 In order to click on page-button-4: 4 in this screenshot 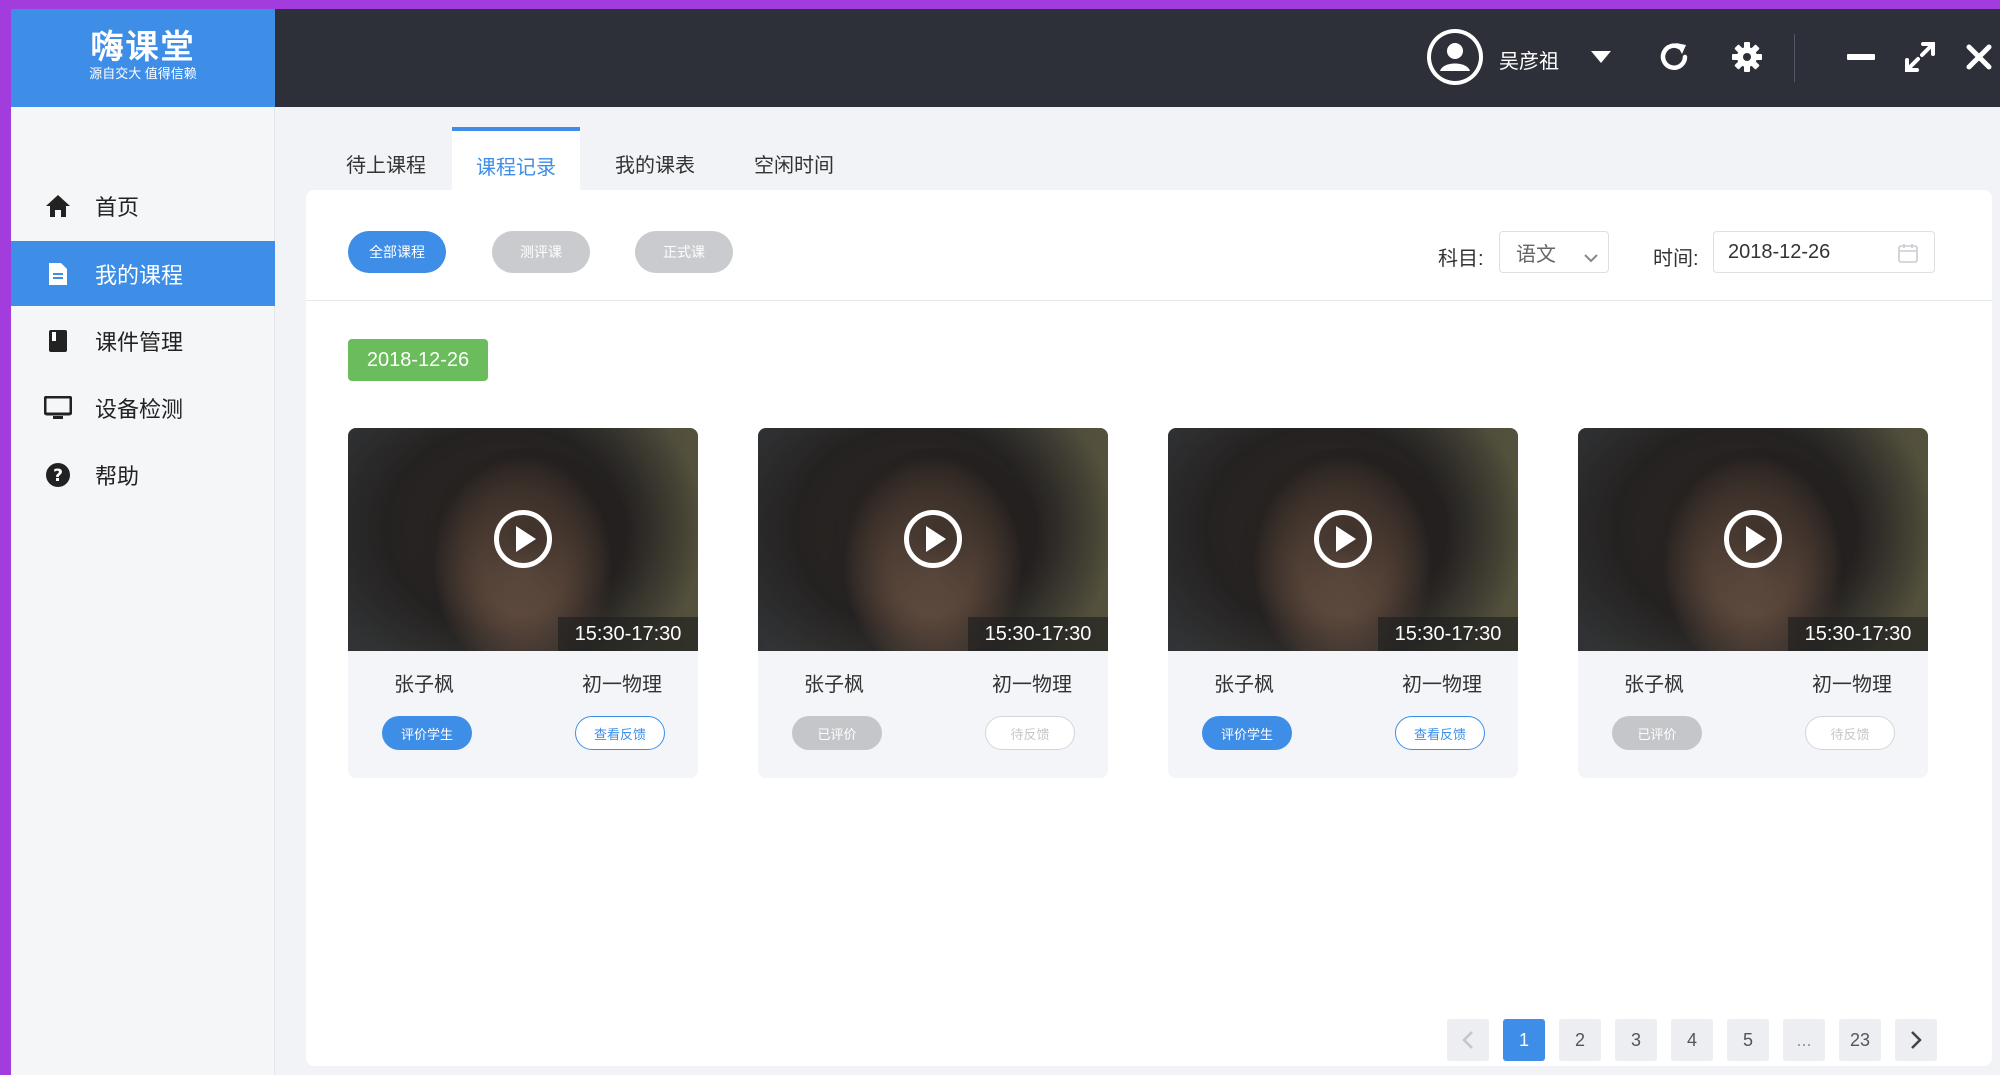, I will do `click(1692, 1040)`.